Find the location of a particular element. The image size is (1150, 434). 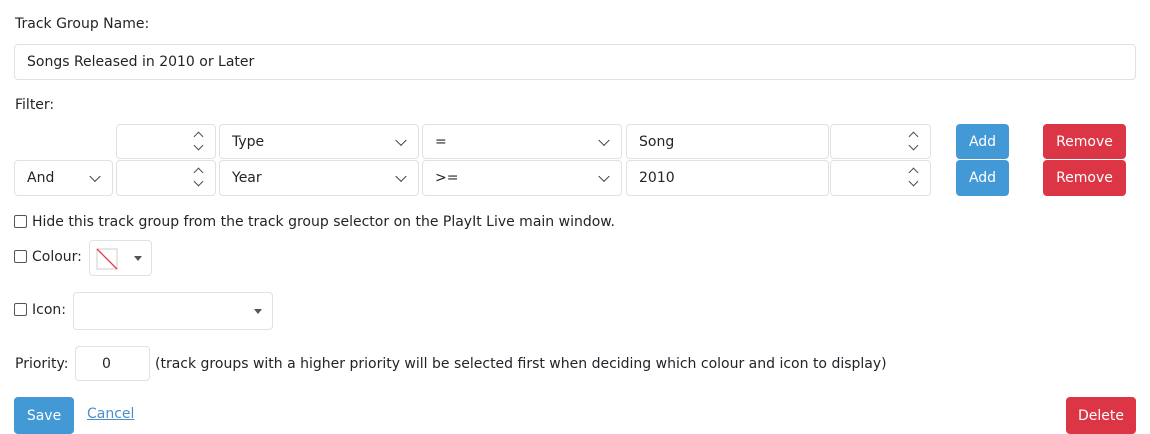

cancel-link: Cancel is located at coordinates (110, 414).